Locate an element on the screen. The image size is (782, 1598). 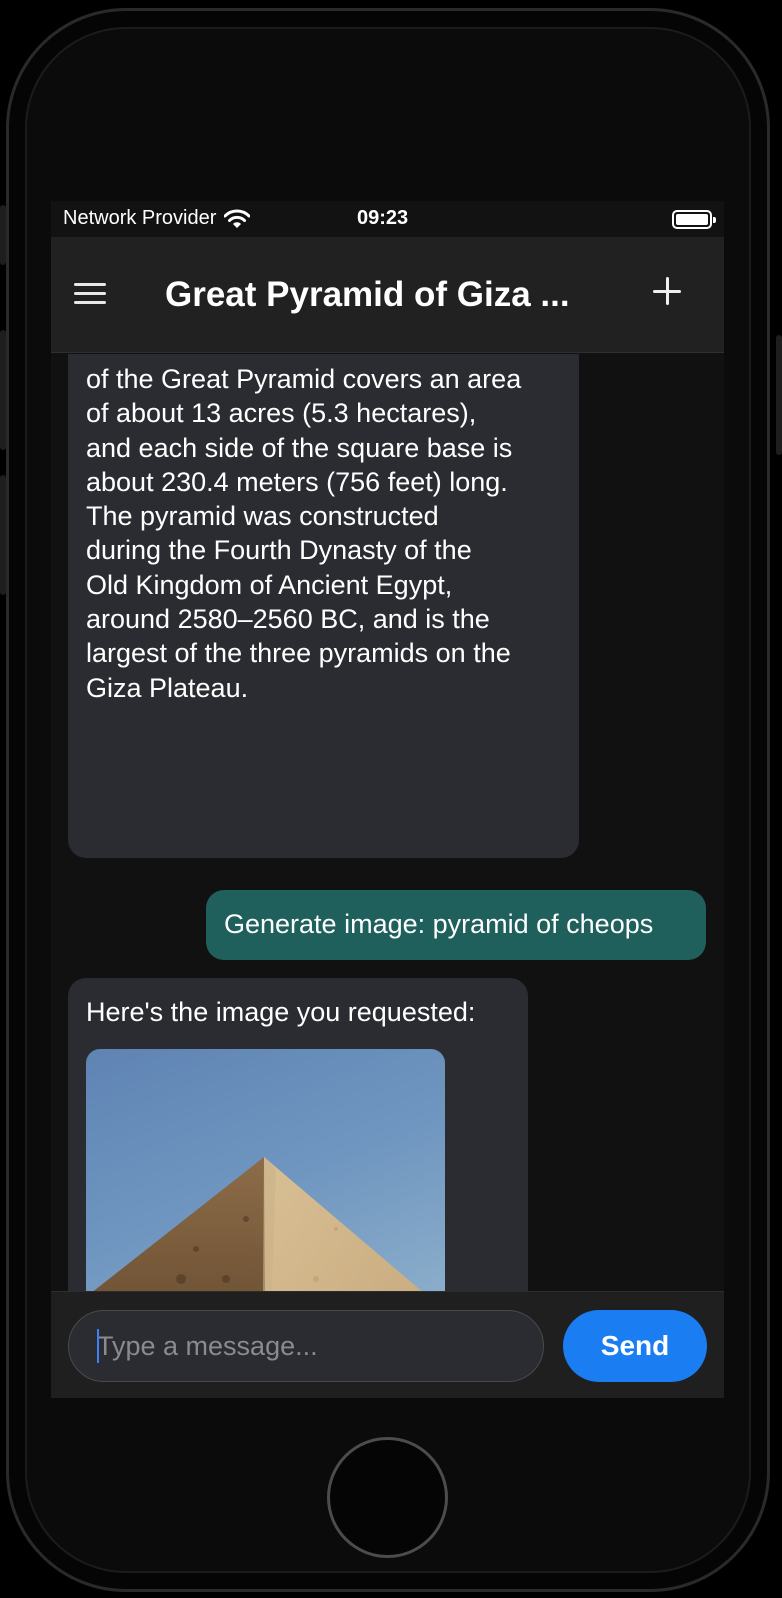
send-button: Send is located at coordinates (635, 1346).